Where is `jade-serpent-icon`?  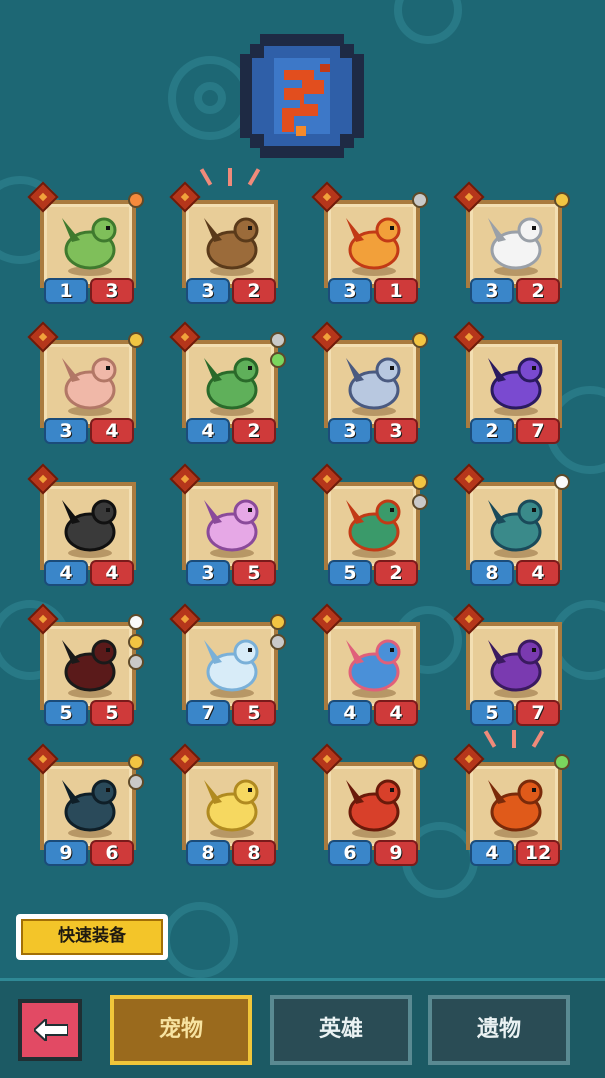 jade-serpent-icon is located at coordinates (373, 525).